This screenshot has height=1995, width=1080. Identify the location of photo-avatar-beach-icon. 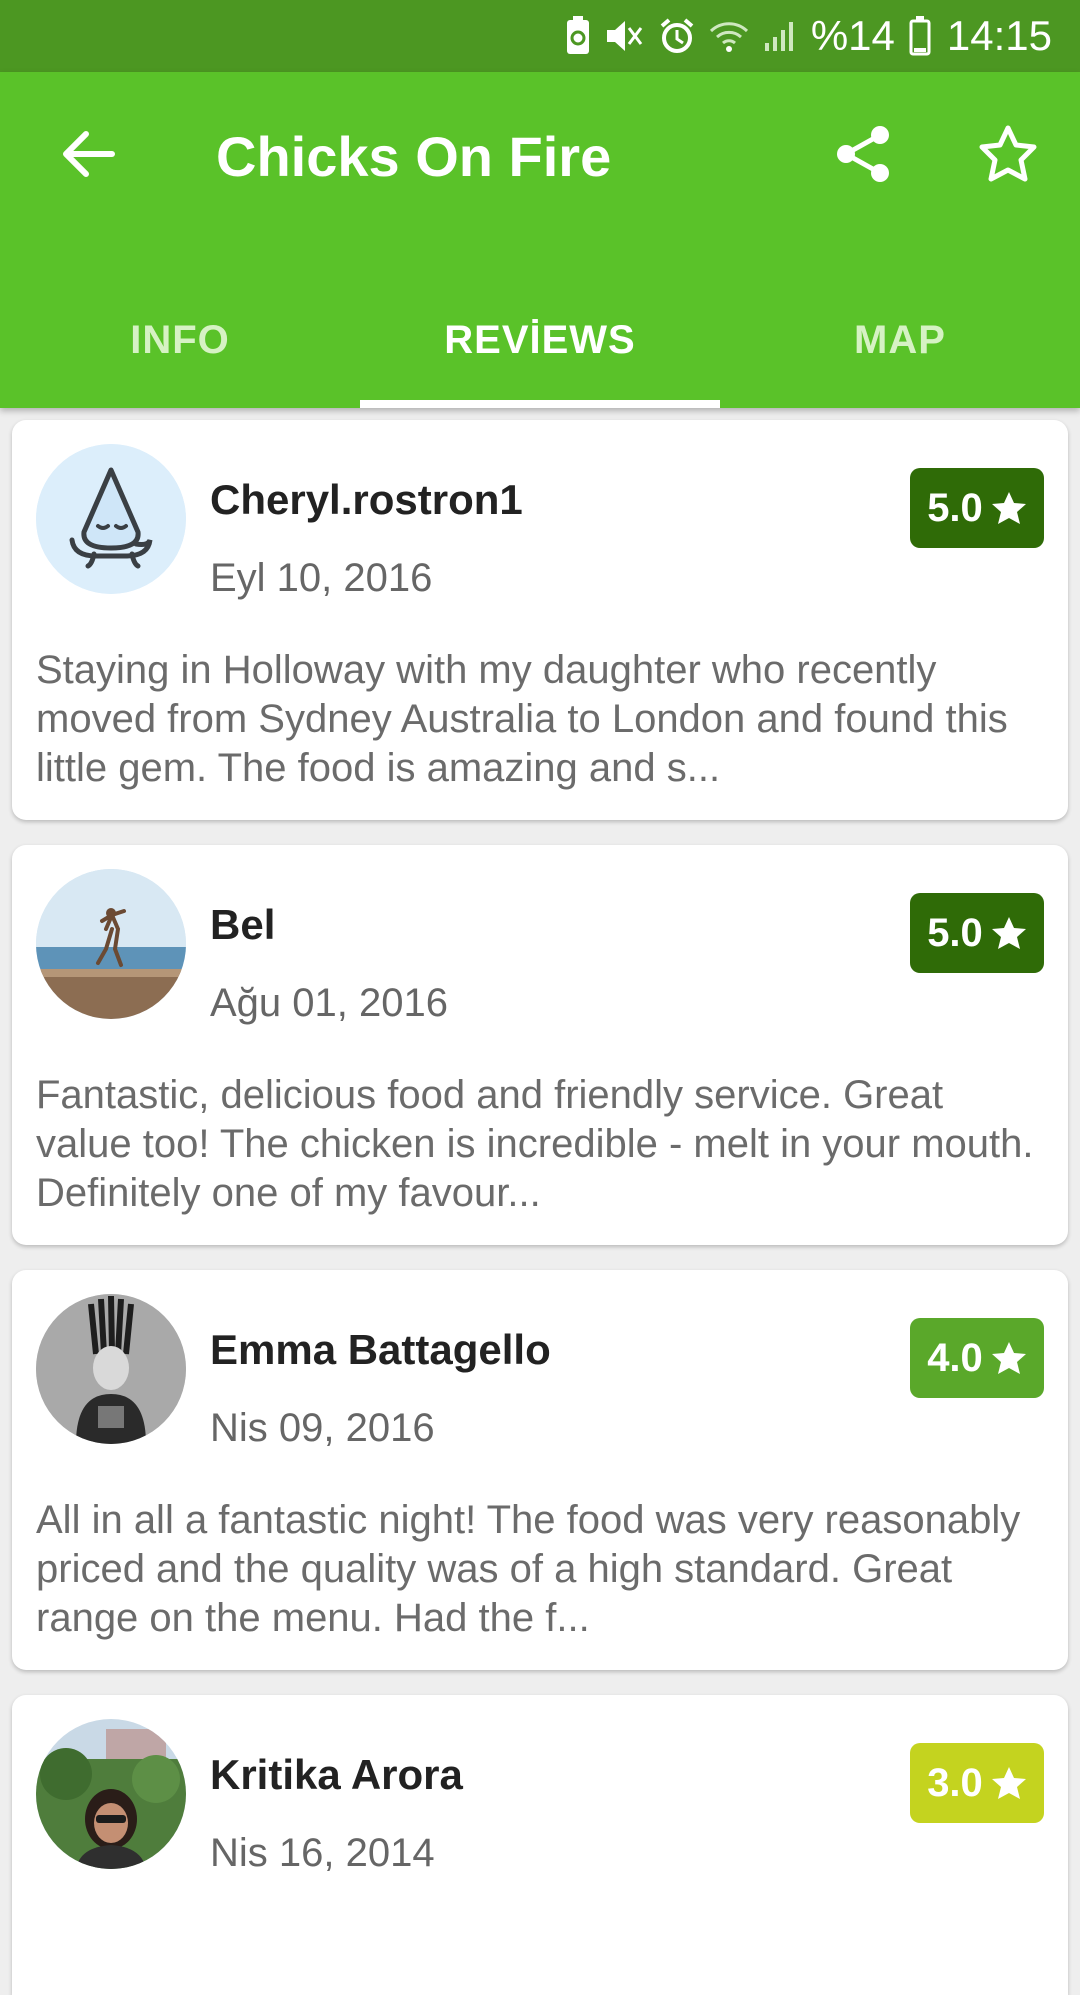
(111, 944).